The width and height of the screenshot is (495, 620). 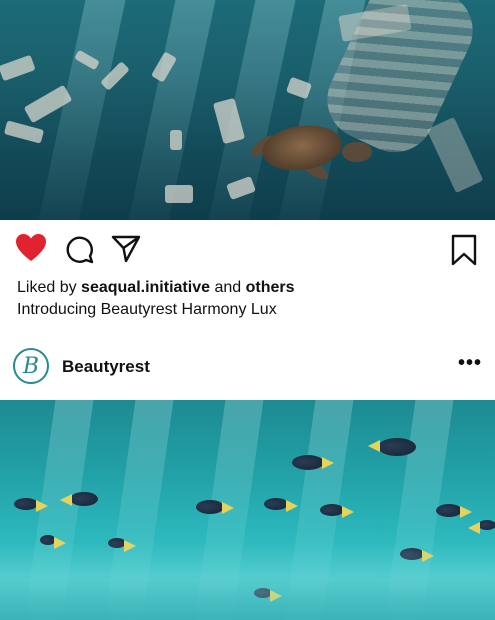 I want to click on likes-prefix: Liked by, so click(x=47, y=287).